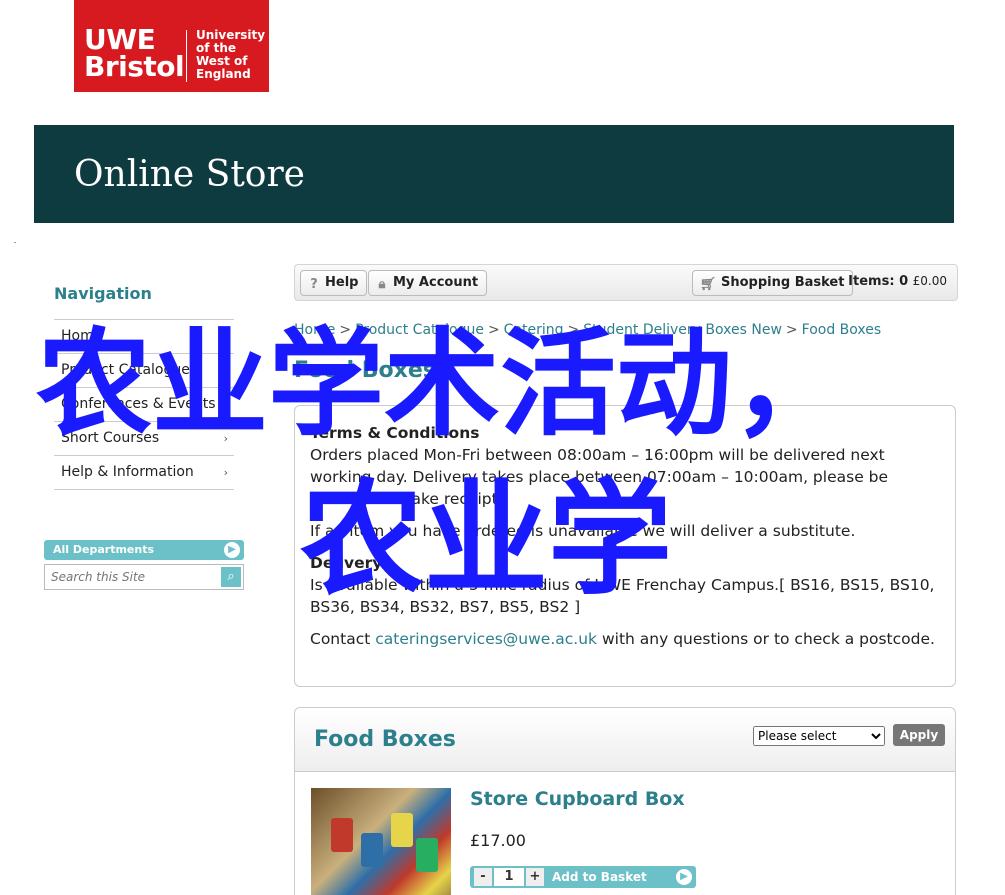  What do you see at coordinates (314, 330) in the screenshot?
I see `breadcrumb-link: Home` at bounding box center [314, 330].